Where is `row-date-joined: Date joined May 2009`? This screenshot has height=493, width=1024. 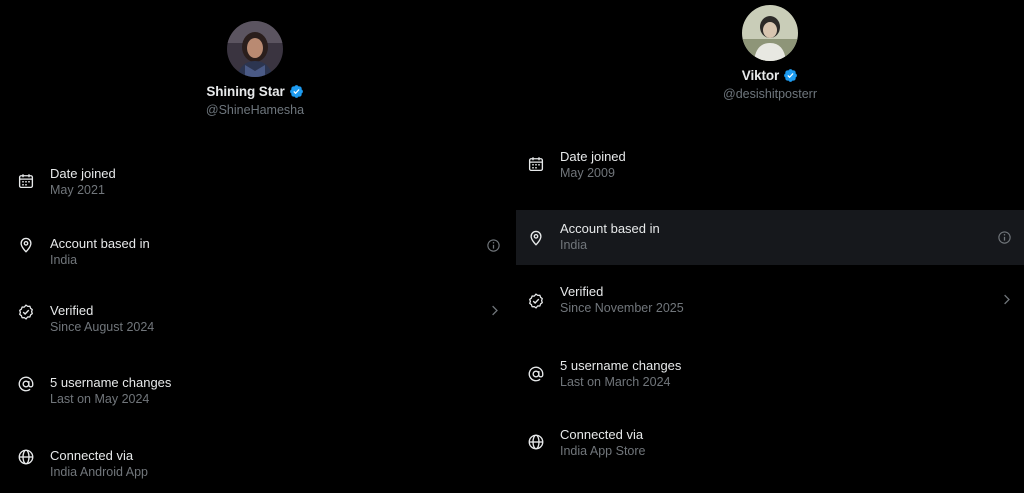 row-date-joined: Date joined May 2009 is located at coordinates (770, 173).